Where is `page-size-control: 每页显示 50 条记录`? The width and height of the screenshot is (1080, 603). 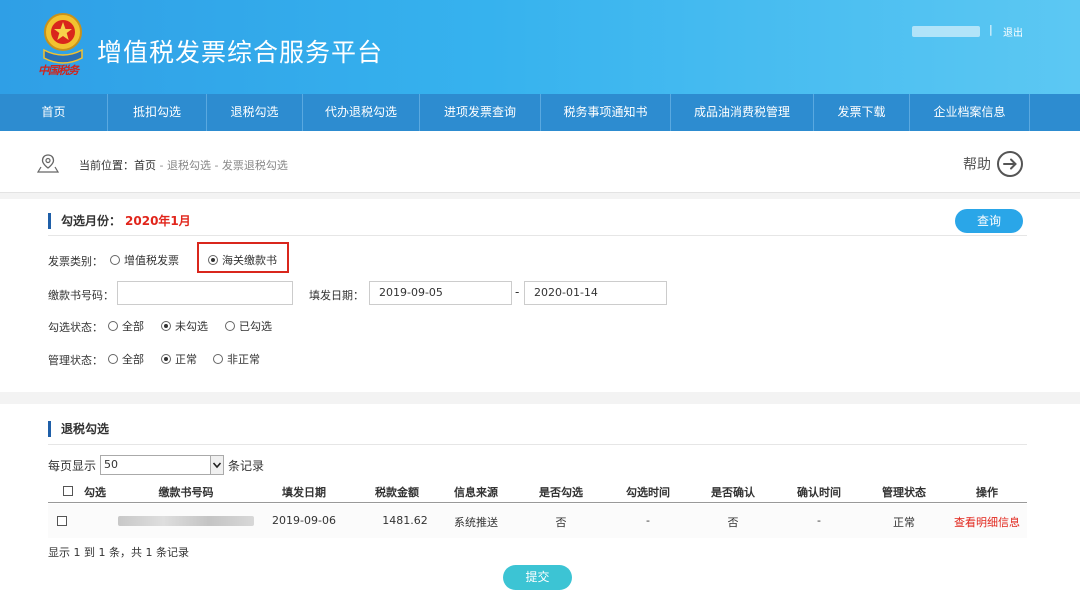 page-size-control: 每页显示 50 条记录 is located at coordinates (156, 465).